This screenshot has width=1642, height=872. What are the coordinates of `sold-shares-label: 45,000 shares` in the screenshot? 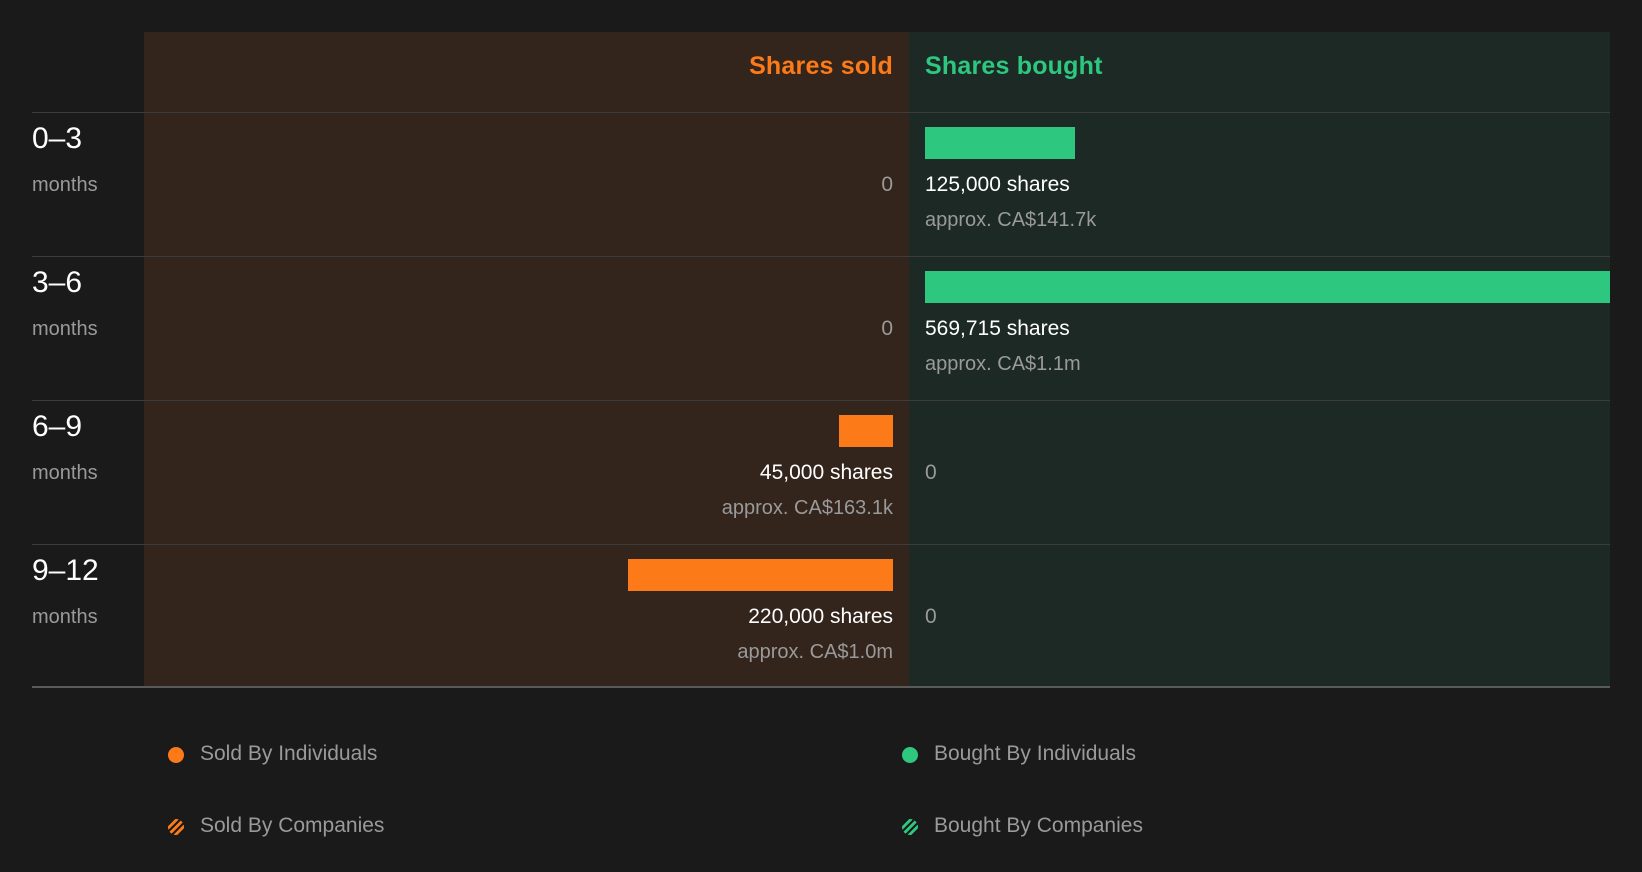 It's located at (826, 472).